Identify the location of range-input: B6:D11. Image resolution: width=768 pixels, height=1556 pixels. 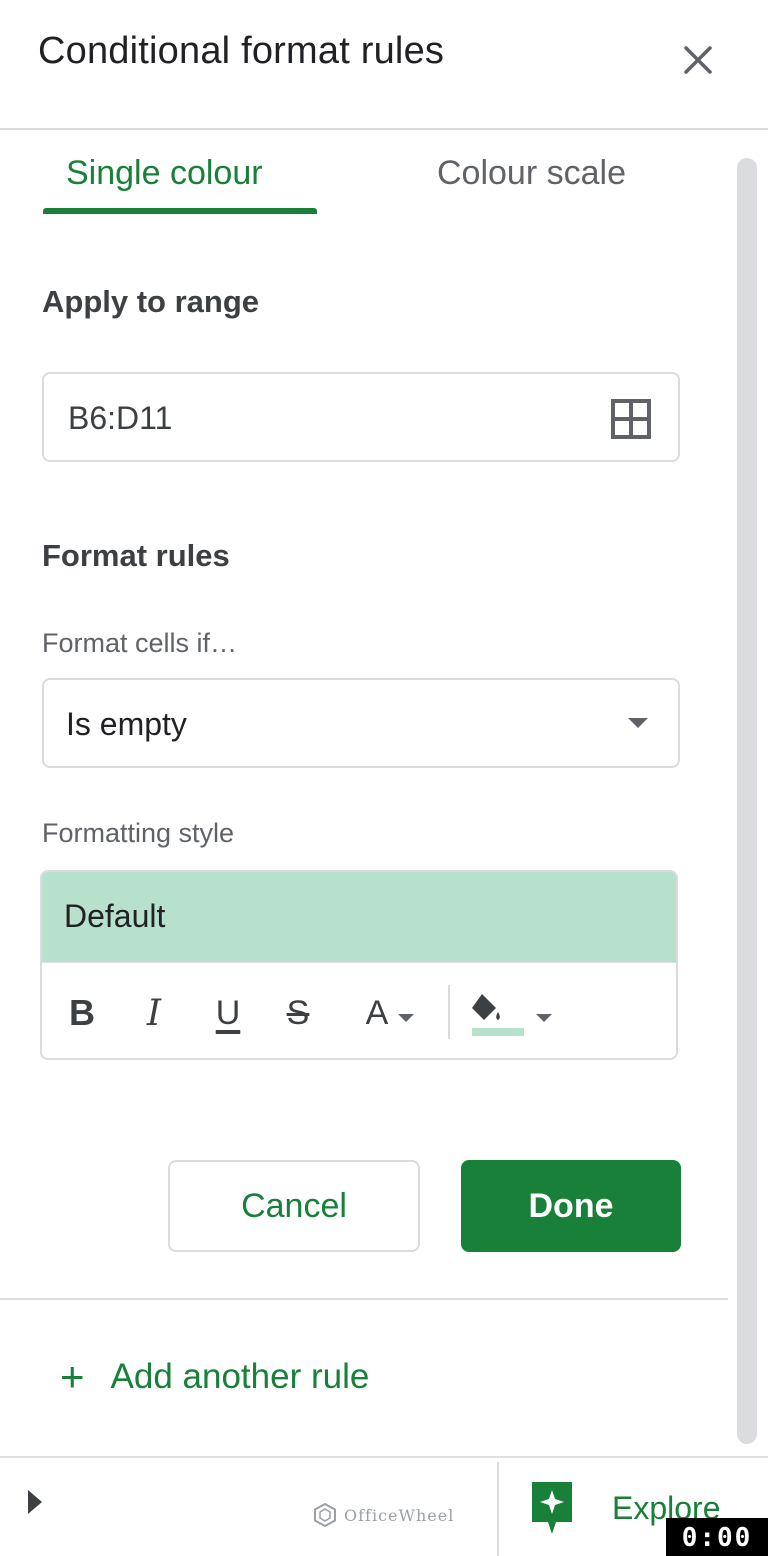
(361, 417).